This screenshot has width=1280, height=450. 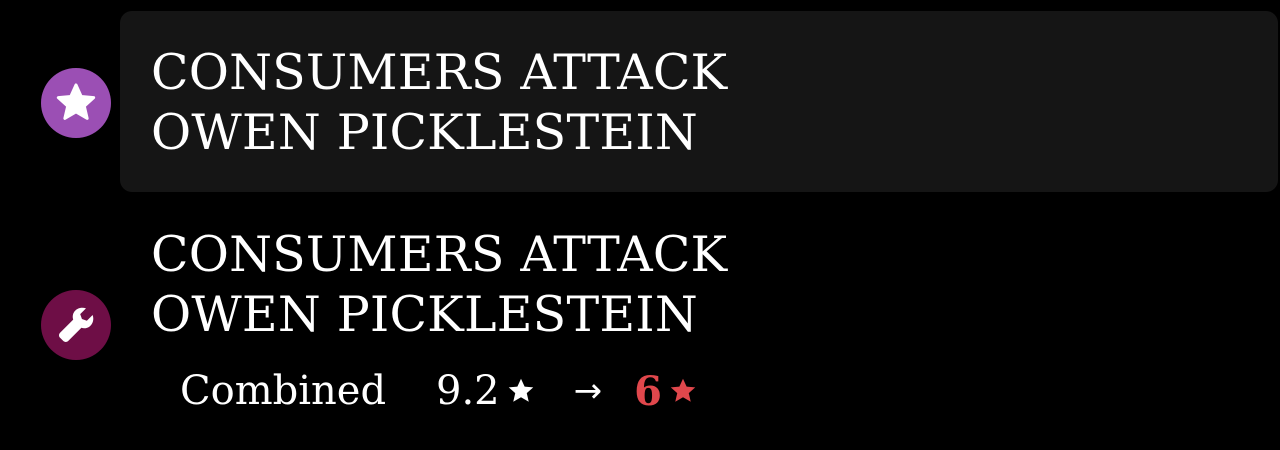 I want to click on favorite-badge, so click(x=76, y=103).